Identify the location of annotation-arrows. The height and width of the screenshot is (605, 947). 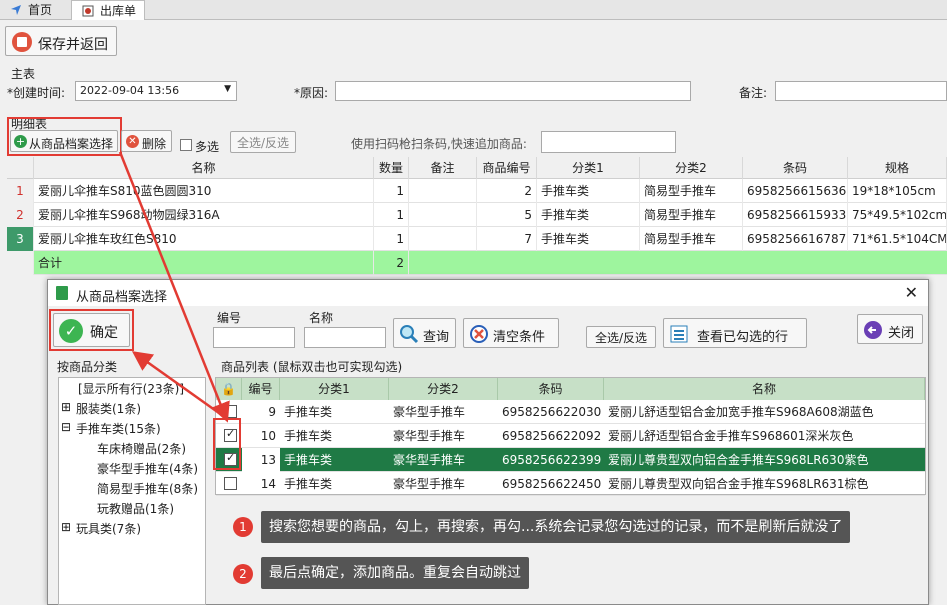
(174, 287).